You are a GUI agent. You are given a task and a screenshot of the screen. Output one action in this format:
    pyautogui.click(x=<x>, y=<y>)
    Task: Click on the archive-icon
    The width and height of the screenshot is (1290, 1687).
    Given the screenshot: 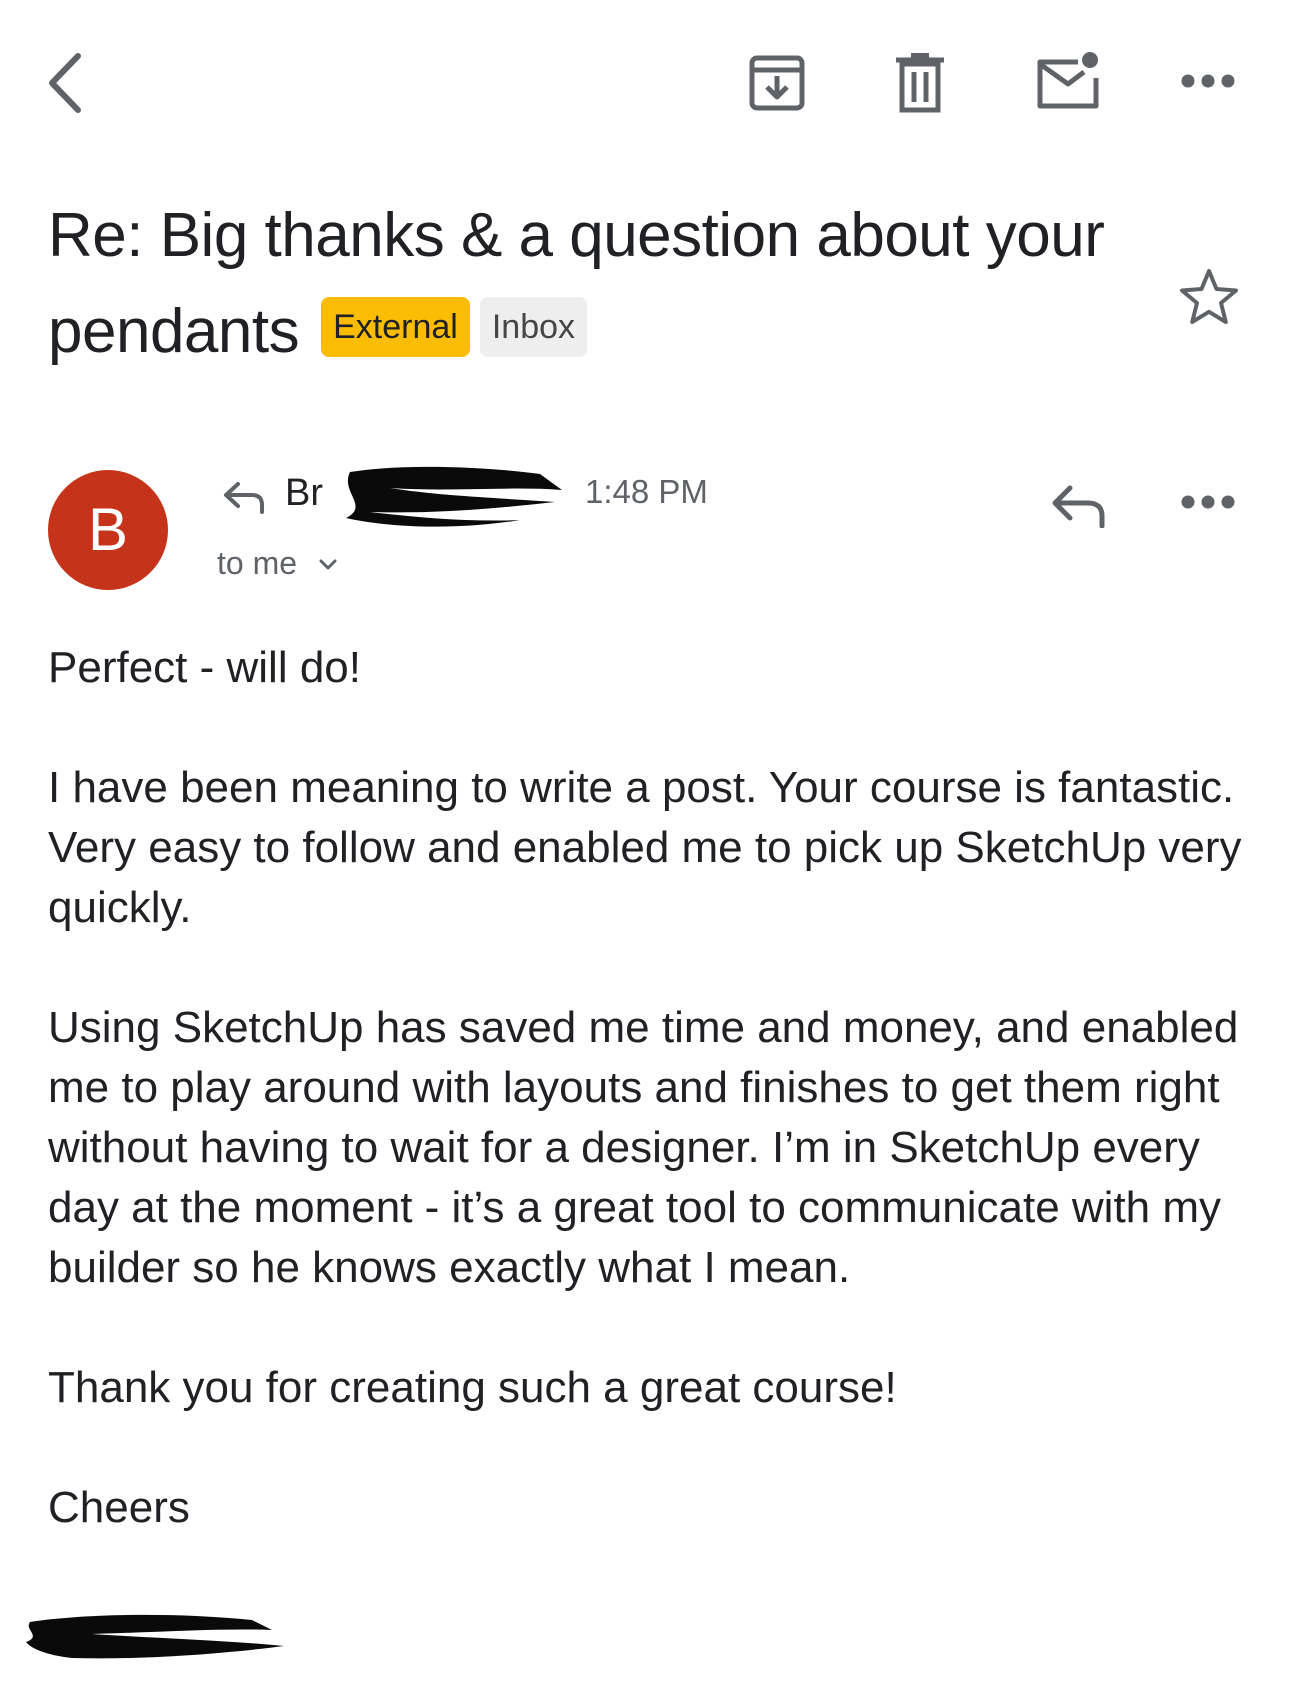 What is the action you would take?
    pyautogui.click(x=777, y=83)
    